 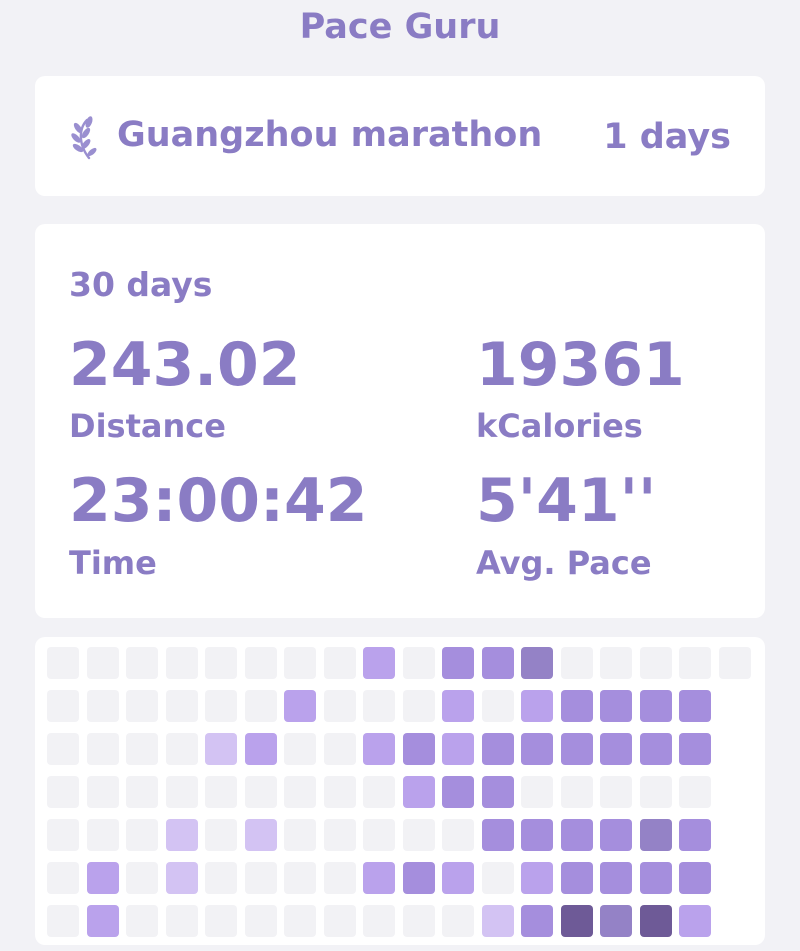 What do you see at coordinates (400, 27) in the screenshot?
I see `app-title: Pace Guru` at bounding box center [400, 27].